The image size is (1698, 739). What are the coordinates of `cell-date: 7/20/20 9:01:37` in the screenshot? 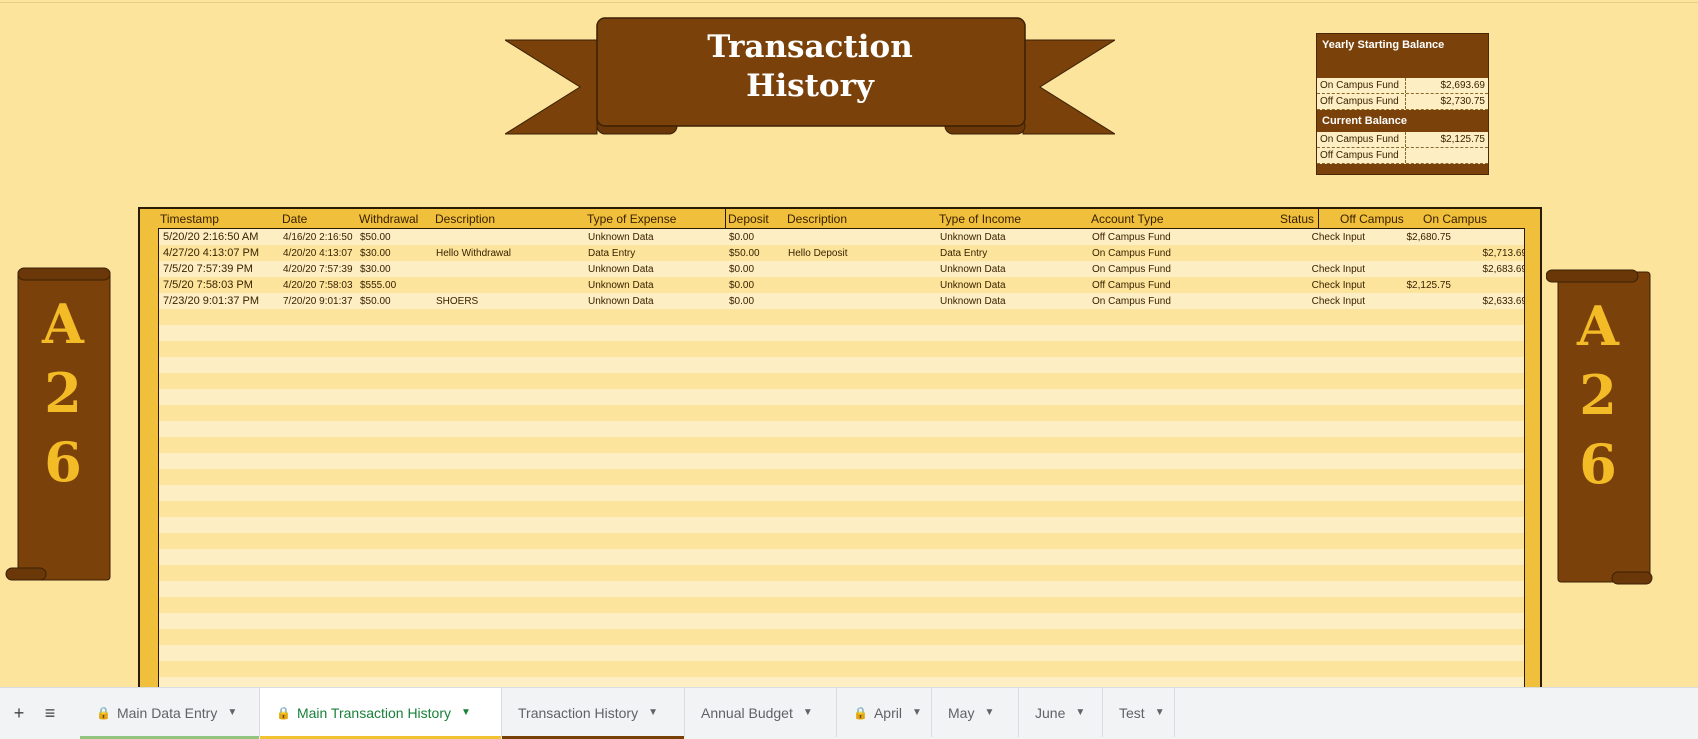 It's located at (318, 301).